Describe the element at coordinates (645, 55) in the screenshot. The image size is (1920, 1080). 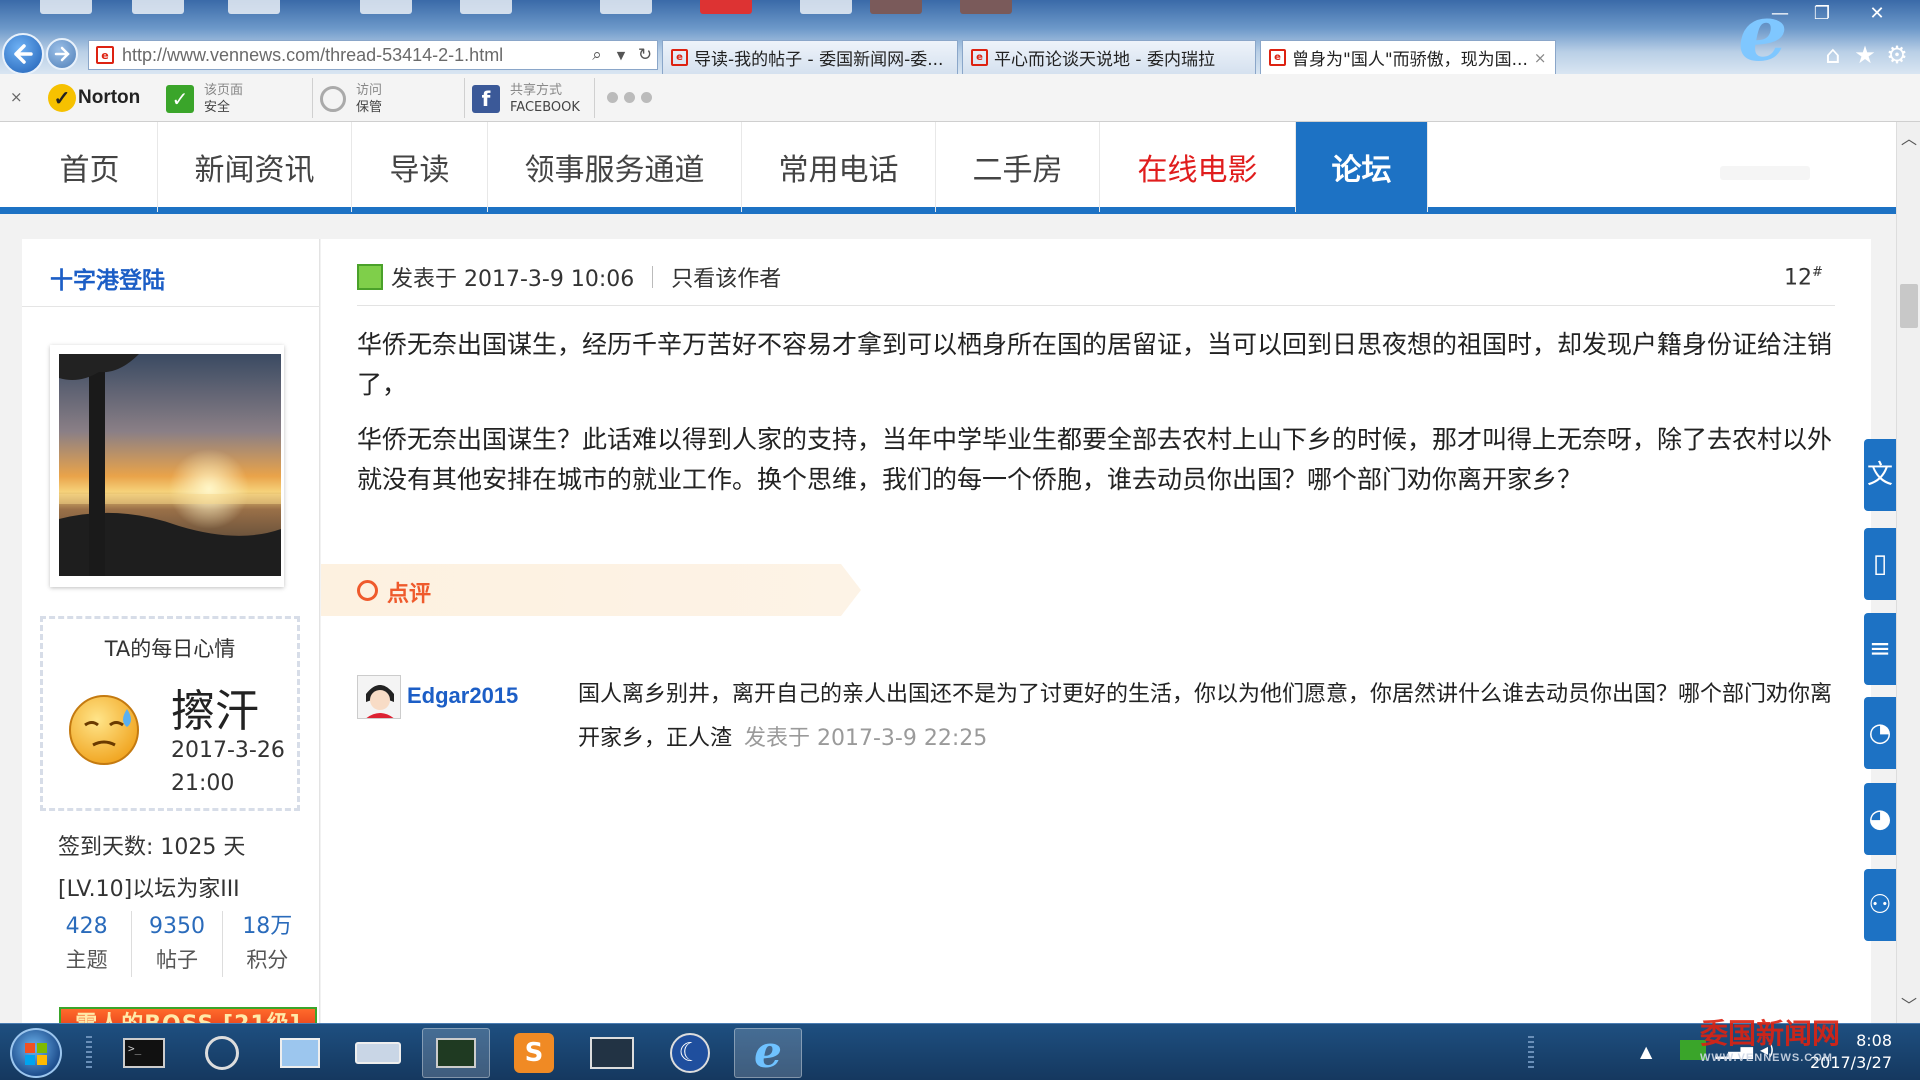
I see `refresh-icon: ↻` at that location.